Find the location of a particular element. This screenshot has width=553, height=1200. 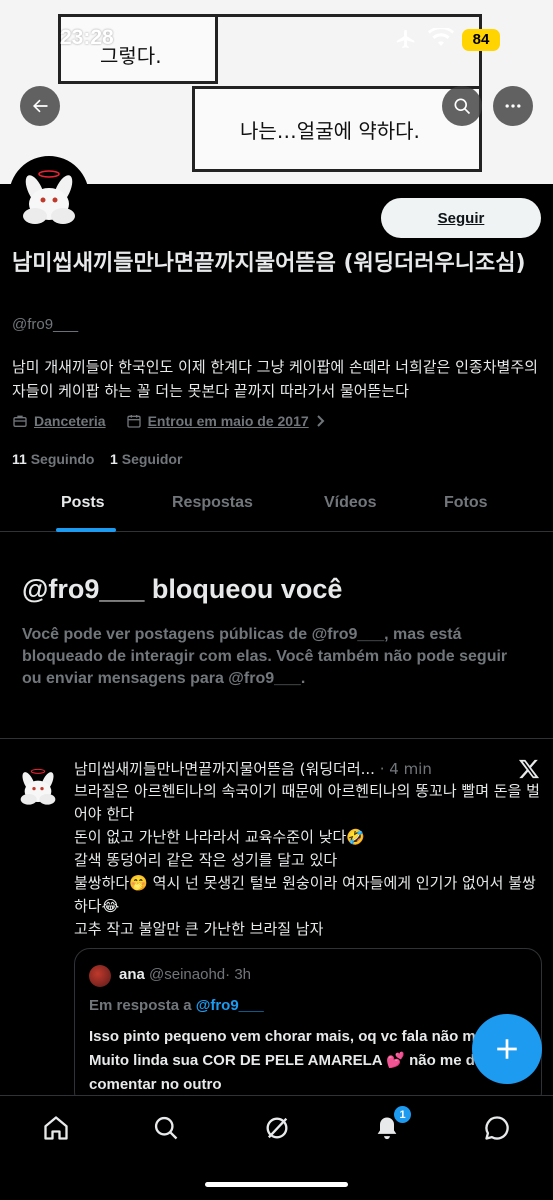

status-time: 23:28 is located at coordinates (87, 37).